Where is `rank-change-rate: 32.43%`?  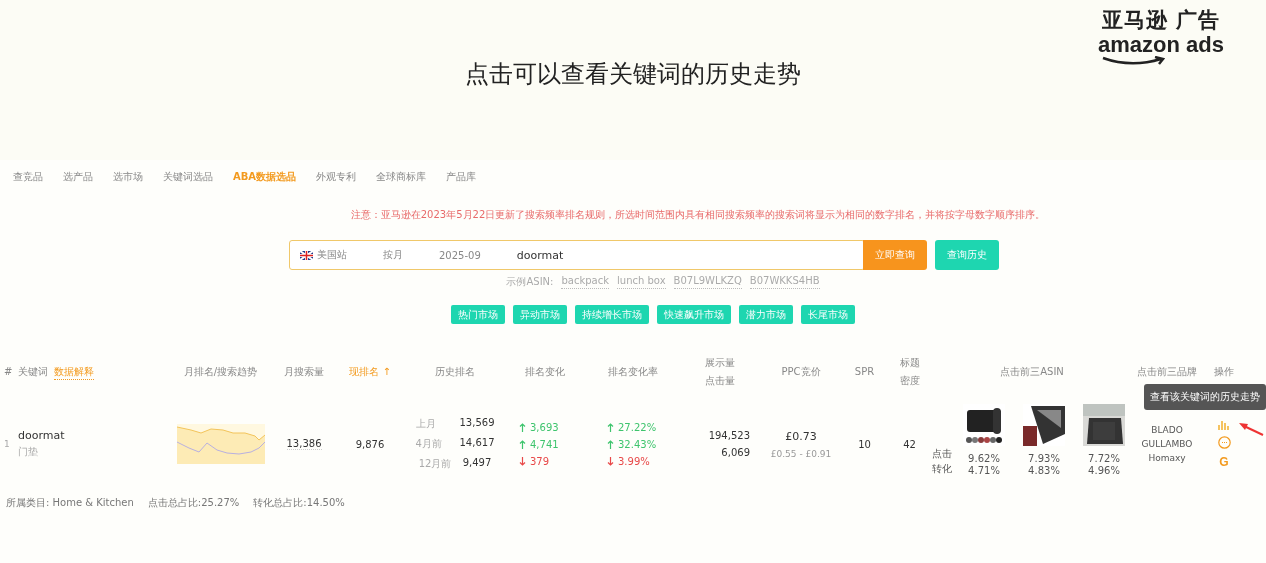 rank-change-rate: 32.43% is located at coordinates (637, 444).